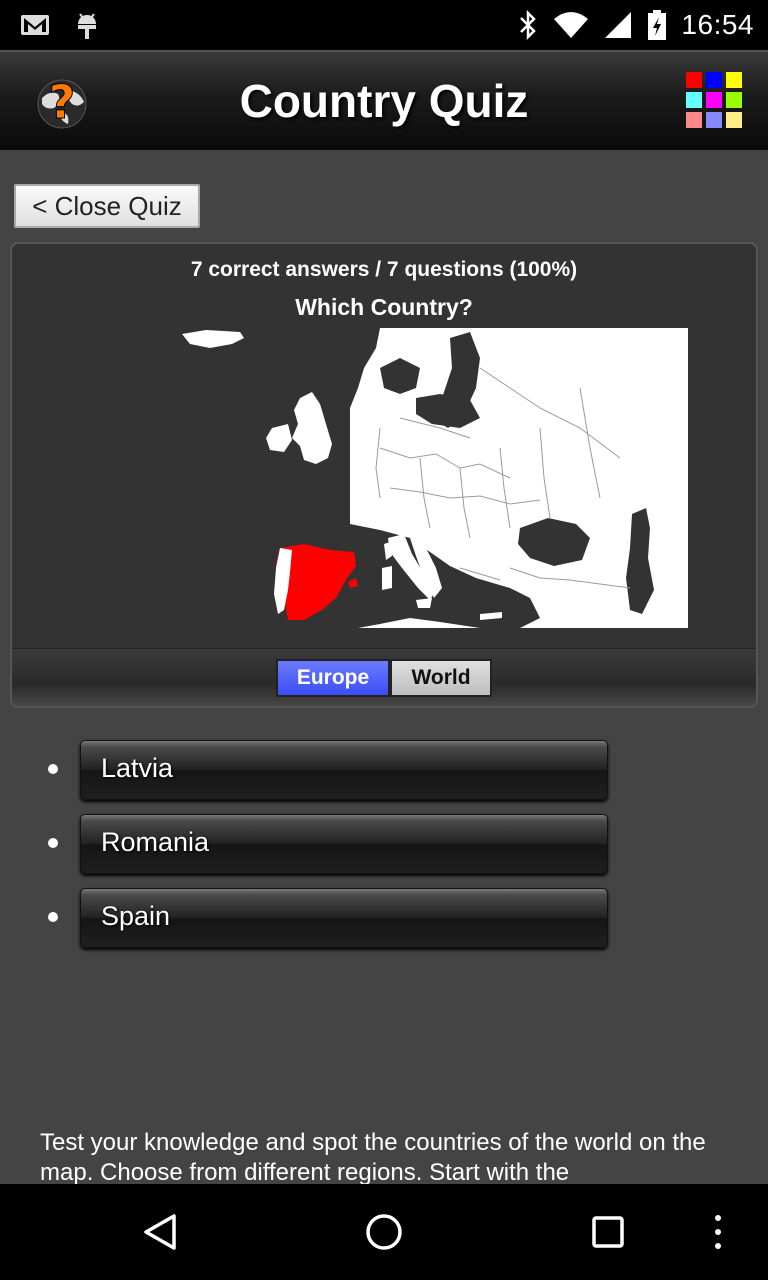  Describe the element at coordinates (107, 206) in the screenshot. I see `close-quiz-button: < Close Quiz` at that location.